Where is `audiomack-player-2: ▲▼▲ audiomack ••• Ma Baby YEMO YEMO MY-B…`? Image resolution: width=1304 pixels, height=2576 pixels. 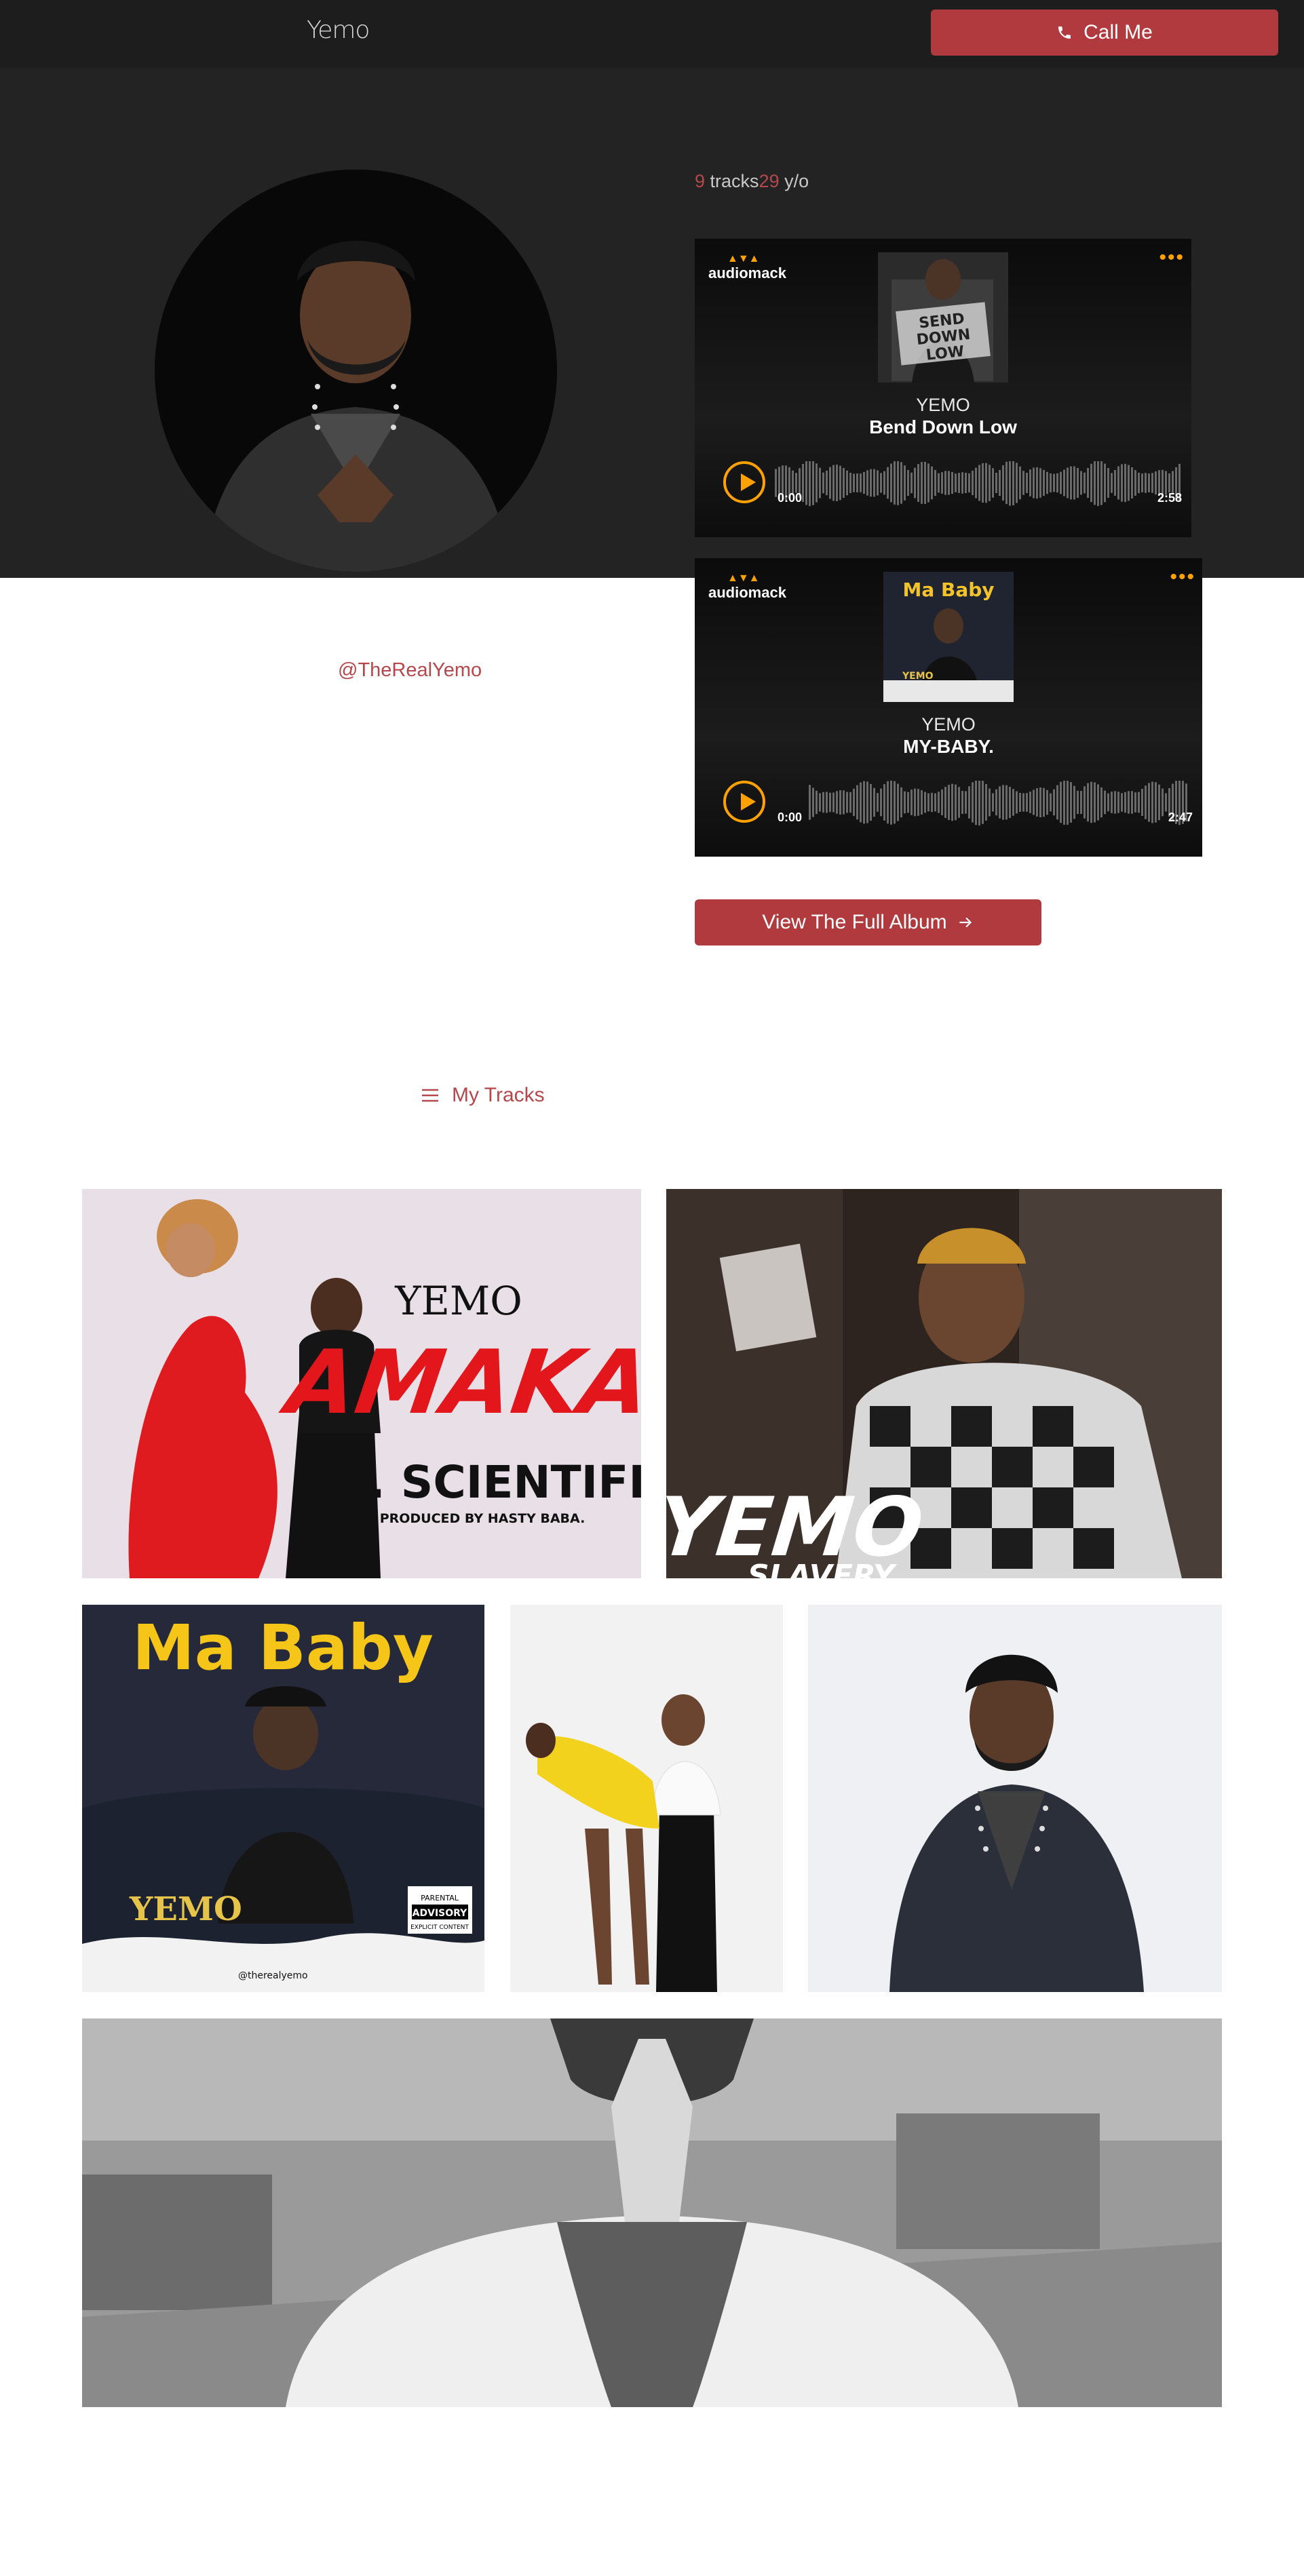
audiomack-player-2: ▲▼▲ audiomack ••• Ma Baby YEMO YEMO MY-B… is located at coordinates (948, 707).